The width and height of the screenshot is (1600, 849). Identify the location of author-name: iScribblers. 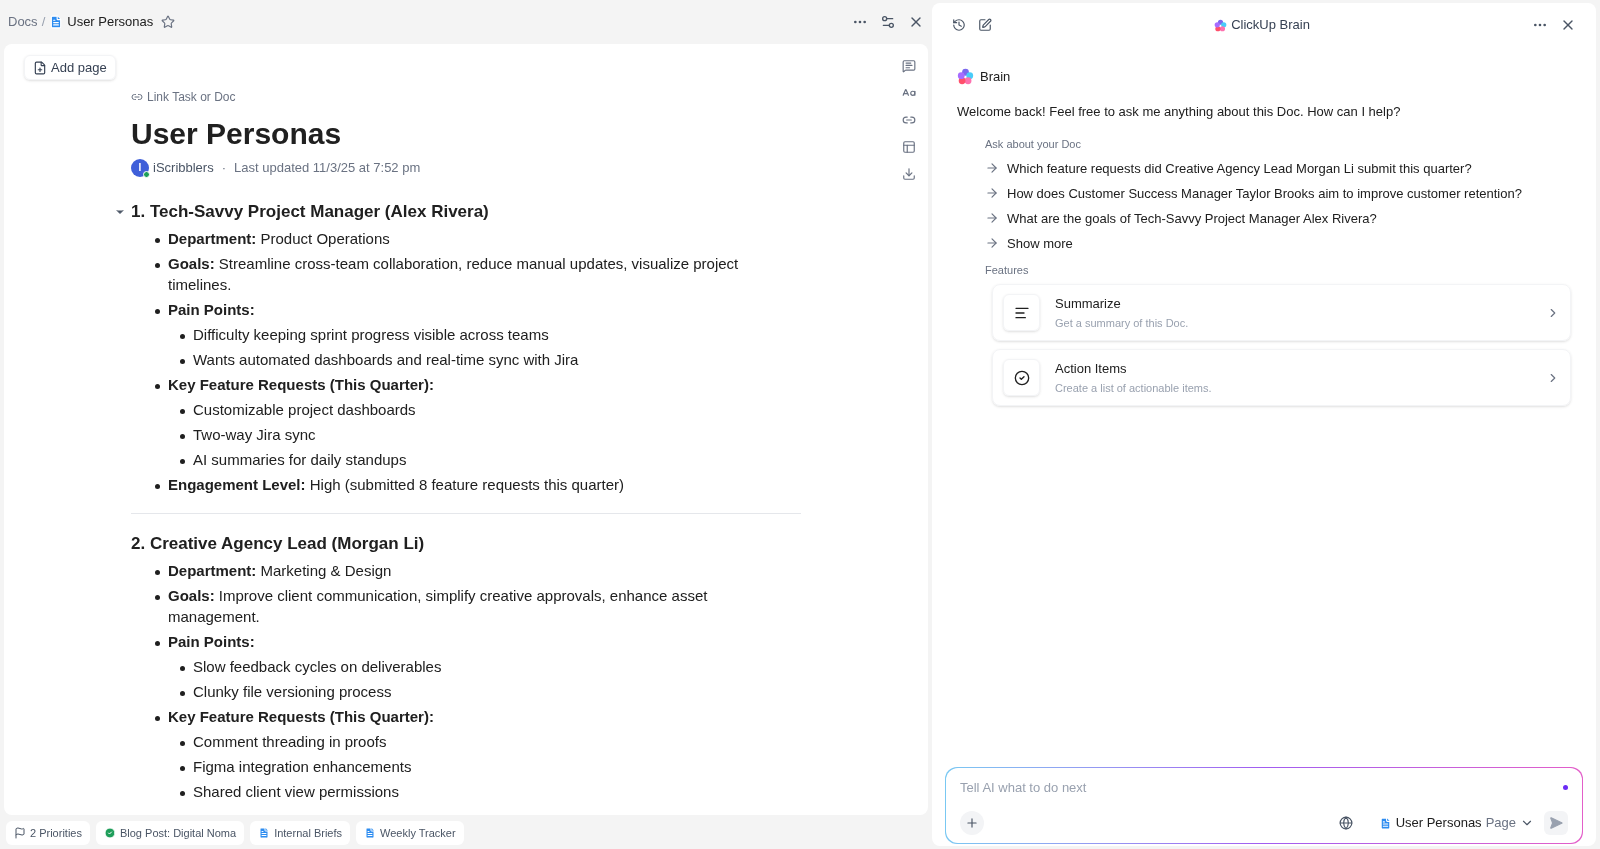
(183, 168).